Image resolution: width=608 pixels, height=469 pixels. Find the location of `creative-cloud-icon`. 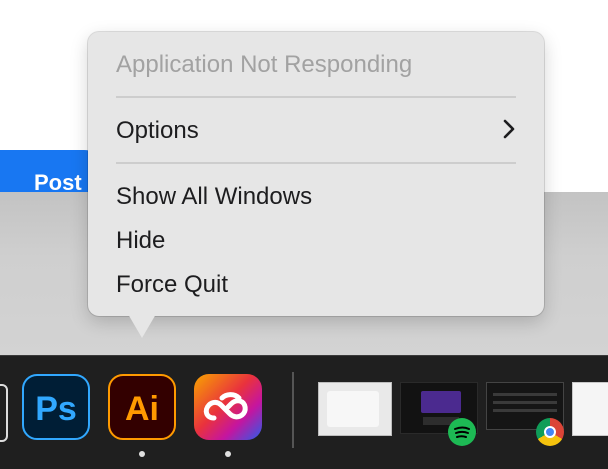

creative-cloud-icon is located at coordinates (228, 407).